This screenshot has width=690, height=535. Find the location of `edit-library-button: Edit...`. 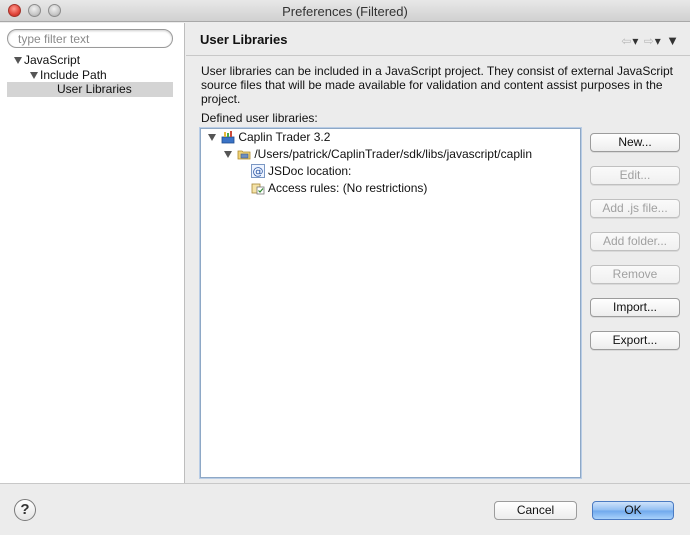

edit-library-button: Edit... is located at coordinates (635, 175).